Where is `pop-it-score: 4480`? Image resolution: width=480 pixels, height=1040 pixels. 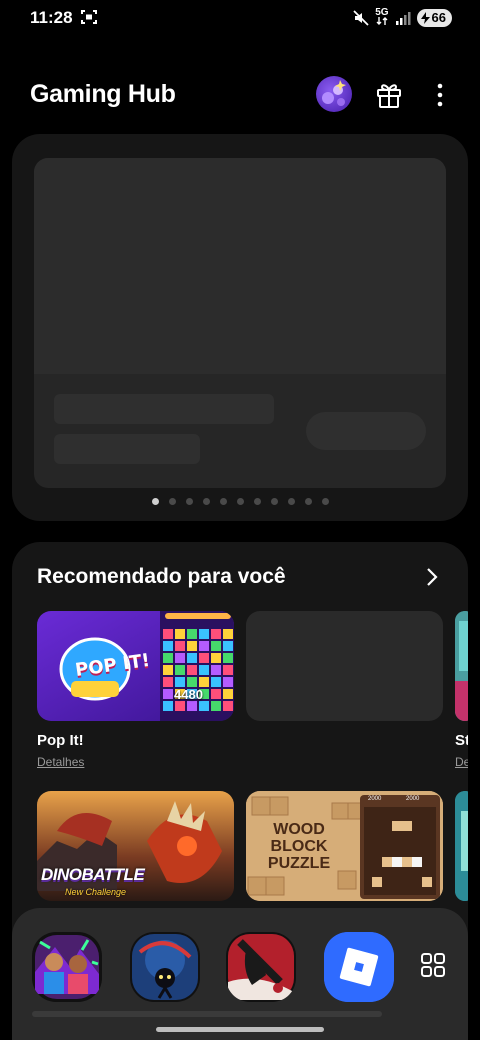
pop-it-score: 4480 is located at coordinates (188, 694).